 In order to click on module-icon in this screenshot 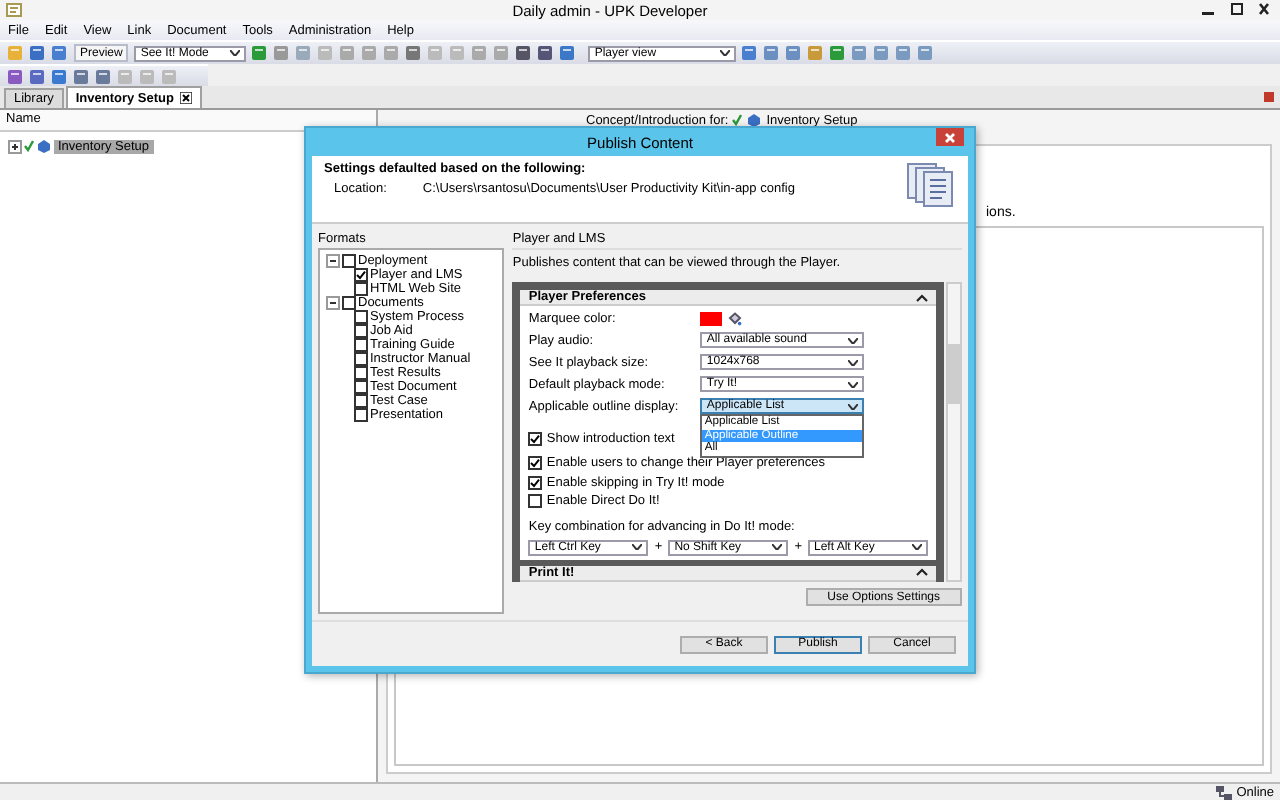, I will do `click(44, 146)`.